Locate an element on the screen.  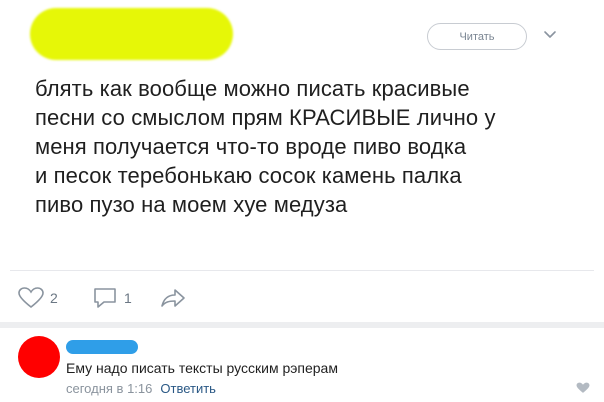
reply-link: Ответить is located at coordinates (188, 388).